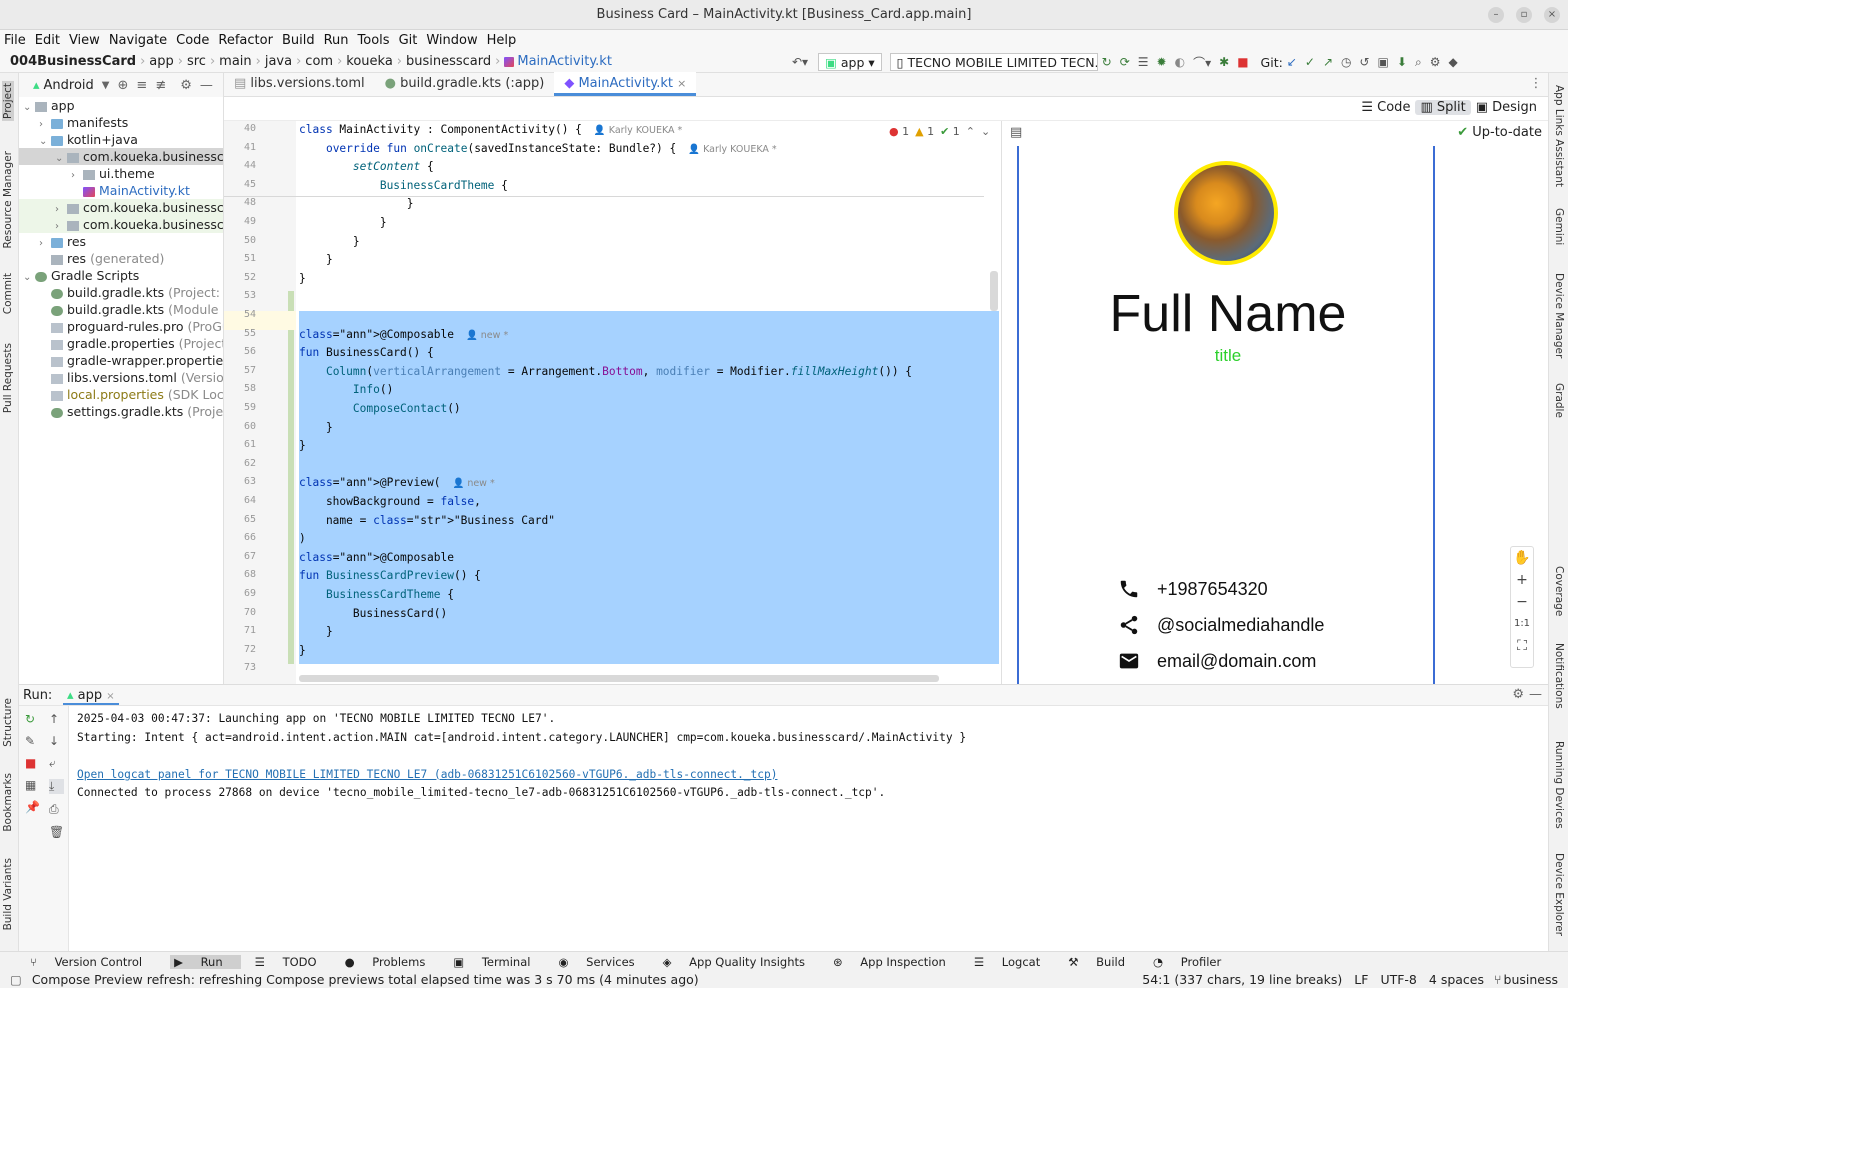 This screenshot has height=1168, width=1854. Describe the element at coordinates (8, 378) in the screenshot. I see `pull-requests-tab: Pull Requests` at that location.